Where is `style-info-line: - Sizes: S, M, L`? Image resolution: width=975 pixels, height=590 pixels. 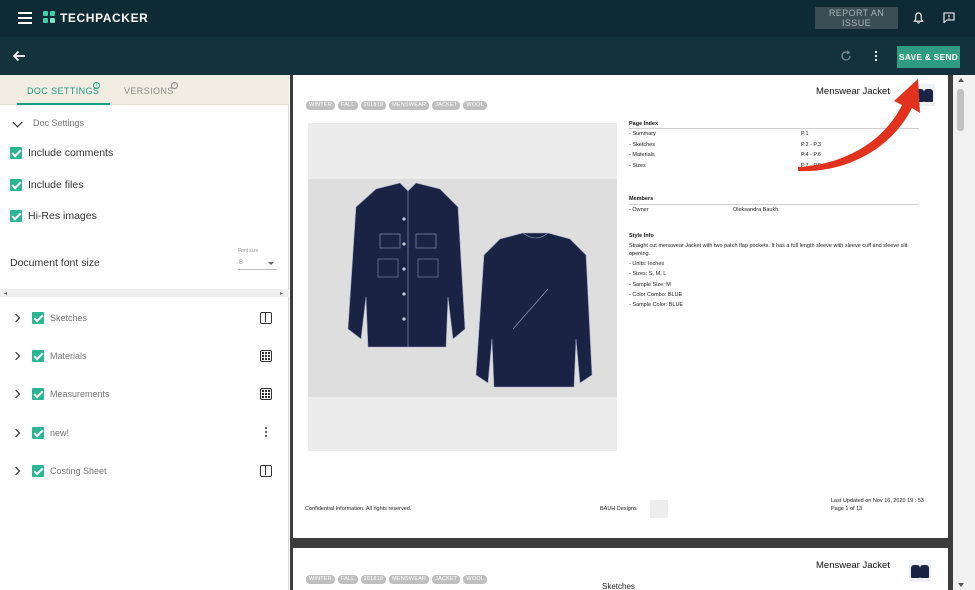 style-info-line: - Sizes: S, M, L is located at coordinates (648, 274).